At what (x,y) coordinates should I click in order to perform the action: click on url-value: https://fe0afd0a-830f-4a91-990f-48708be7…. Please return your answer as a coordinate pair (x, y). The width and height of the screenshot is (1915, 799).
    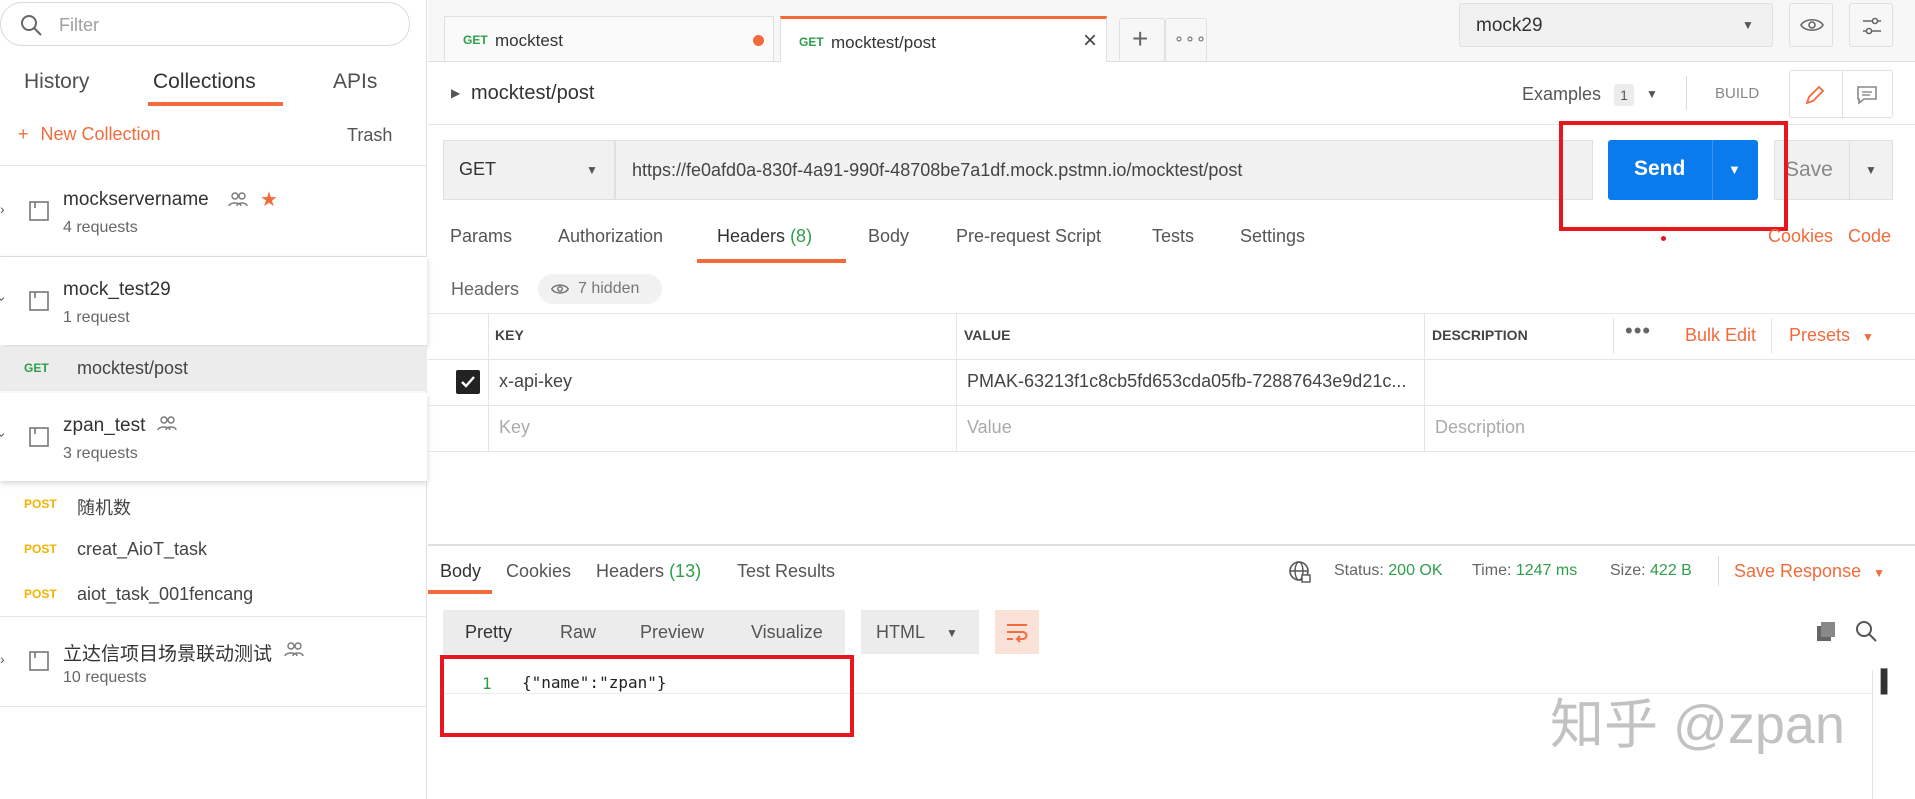
    Looking at the image, I should click on (937, 170).